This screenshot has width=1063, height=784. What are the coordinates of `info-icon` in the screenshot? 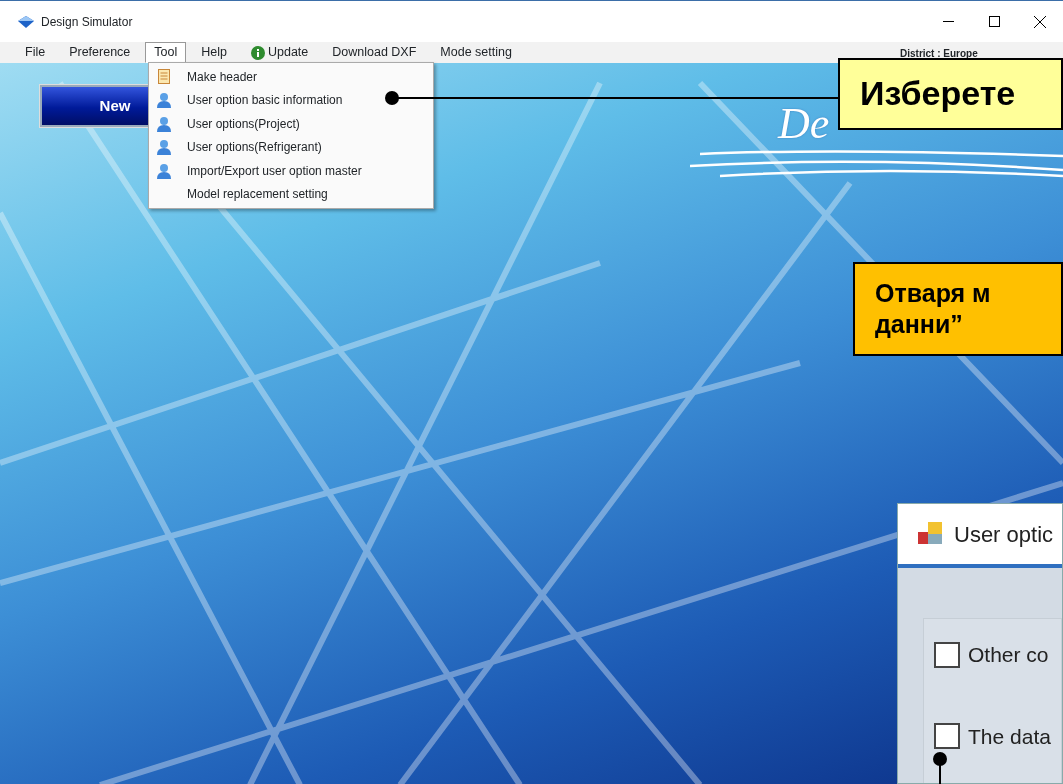 It's located at (257, 52).